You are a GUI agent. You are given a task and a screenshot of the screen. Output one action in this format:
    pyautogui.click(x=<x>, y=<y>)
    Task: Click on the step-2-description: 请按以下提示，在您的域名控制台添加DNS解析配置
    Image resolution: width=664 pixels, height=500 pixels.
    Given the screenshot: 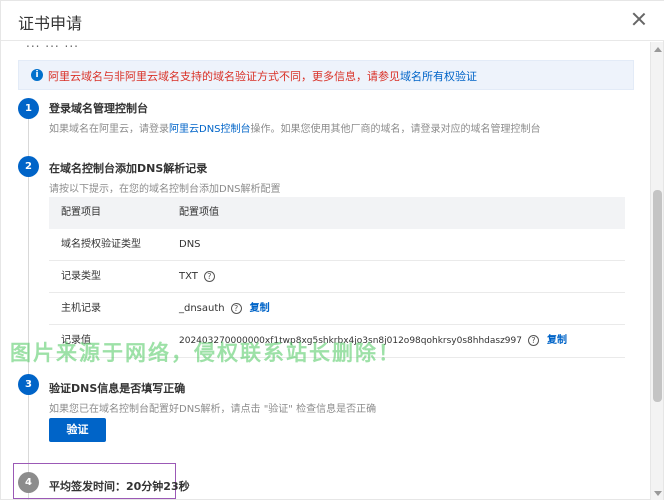 What is the action you would take?
    pyautogui.click(x=165, y=189)
    